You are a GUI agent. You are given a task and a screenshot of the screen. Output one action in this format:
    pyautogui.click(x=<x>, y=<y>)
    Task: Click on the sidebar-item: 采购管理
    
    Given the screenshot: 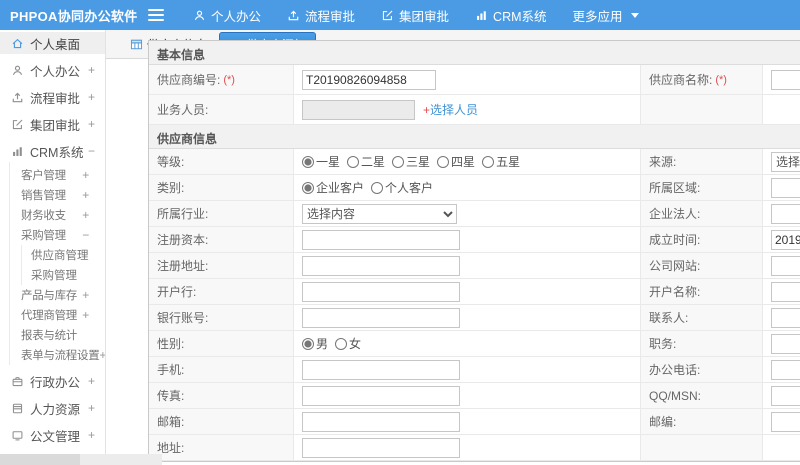 What is the action you would take?
    pyautogui.click(x=63, y=275)
    